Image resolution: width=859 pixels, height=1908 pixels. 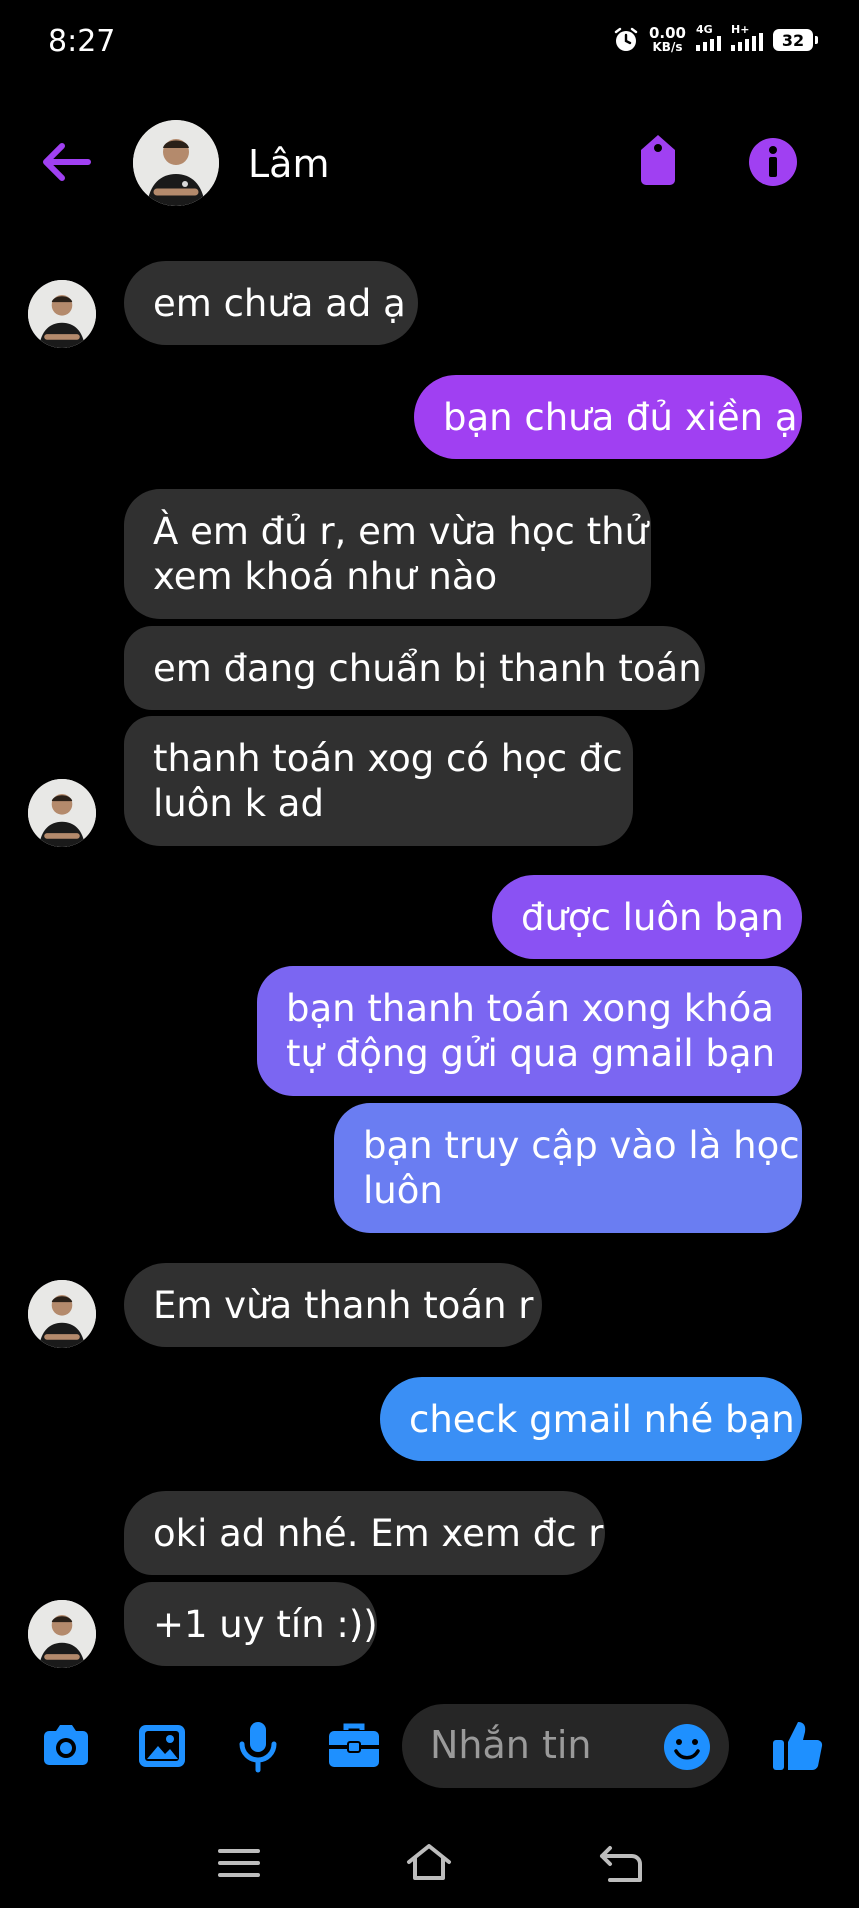 I want to click on battery-indicator: 32, so click(x=795, y=40).